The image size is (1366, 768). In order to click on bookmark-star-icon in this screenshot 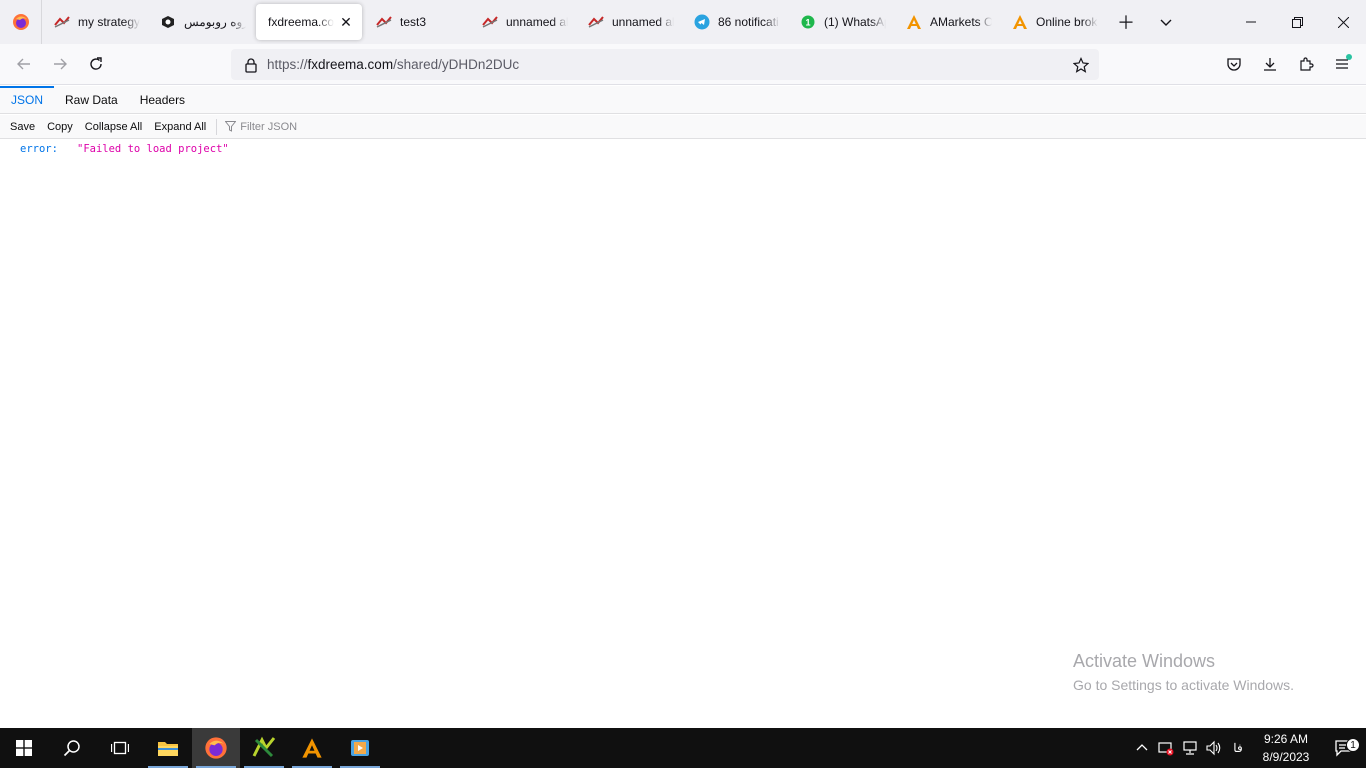, I will do `click(1081, 64)`.